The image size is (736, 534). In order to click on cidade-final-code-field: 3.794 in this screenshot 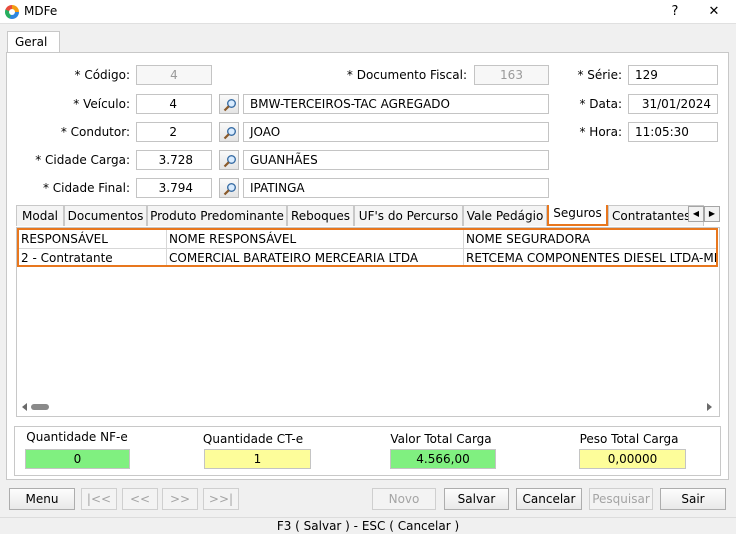, I will do `click(174, 188)`.